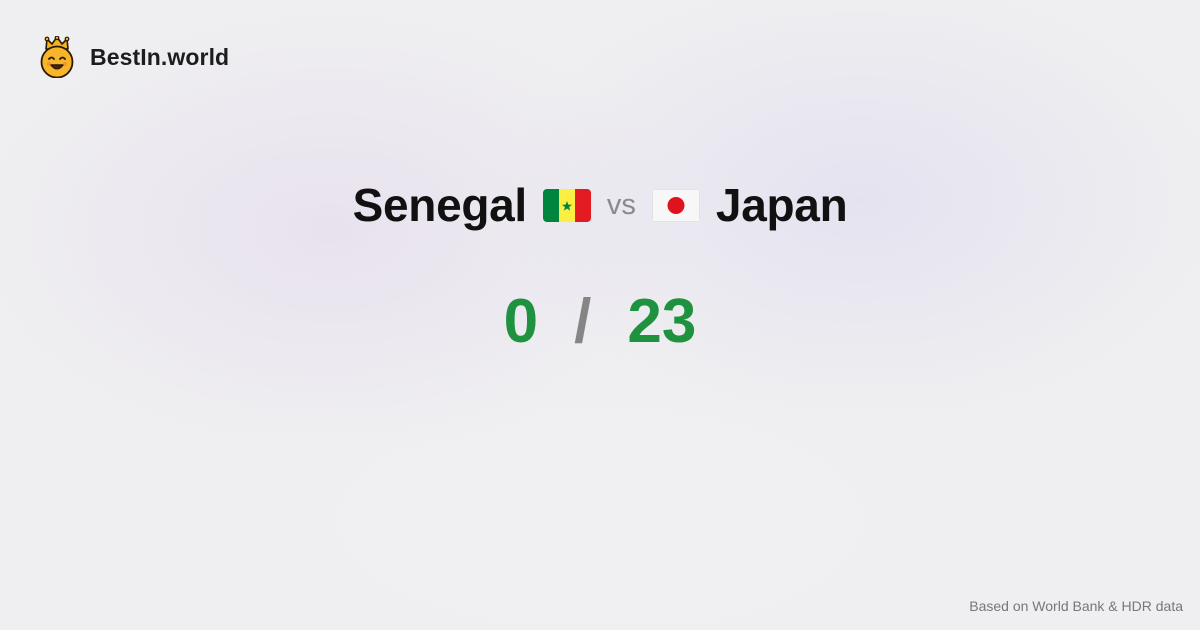 Image resolution: width=1200 pixels, height=630 pixels. I want to click on right-country-name: Japan, so click(781, 205).